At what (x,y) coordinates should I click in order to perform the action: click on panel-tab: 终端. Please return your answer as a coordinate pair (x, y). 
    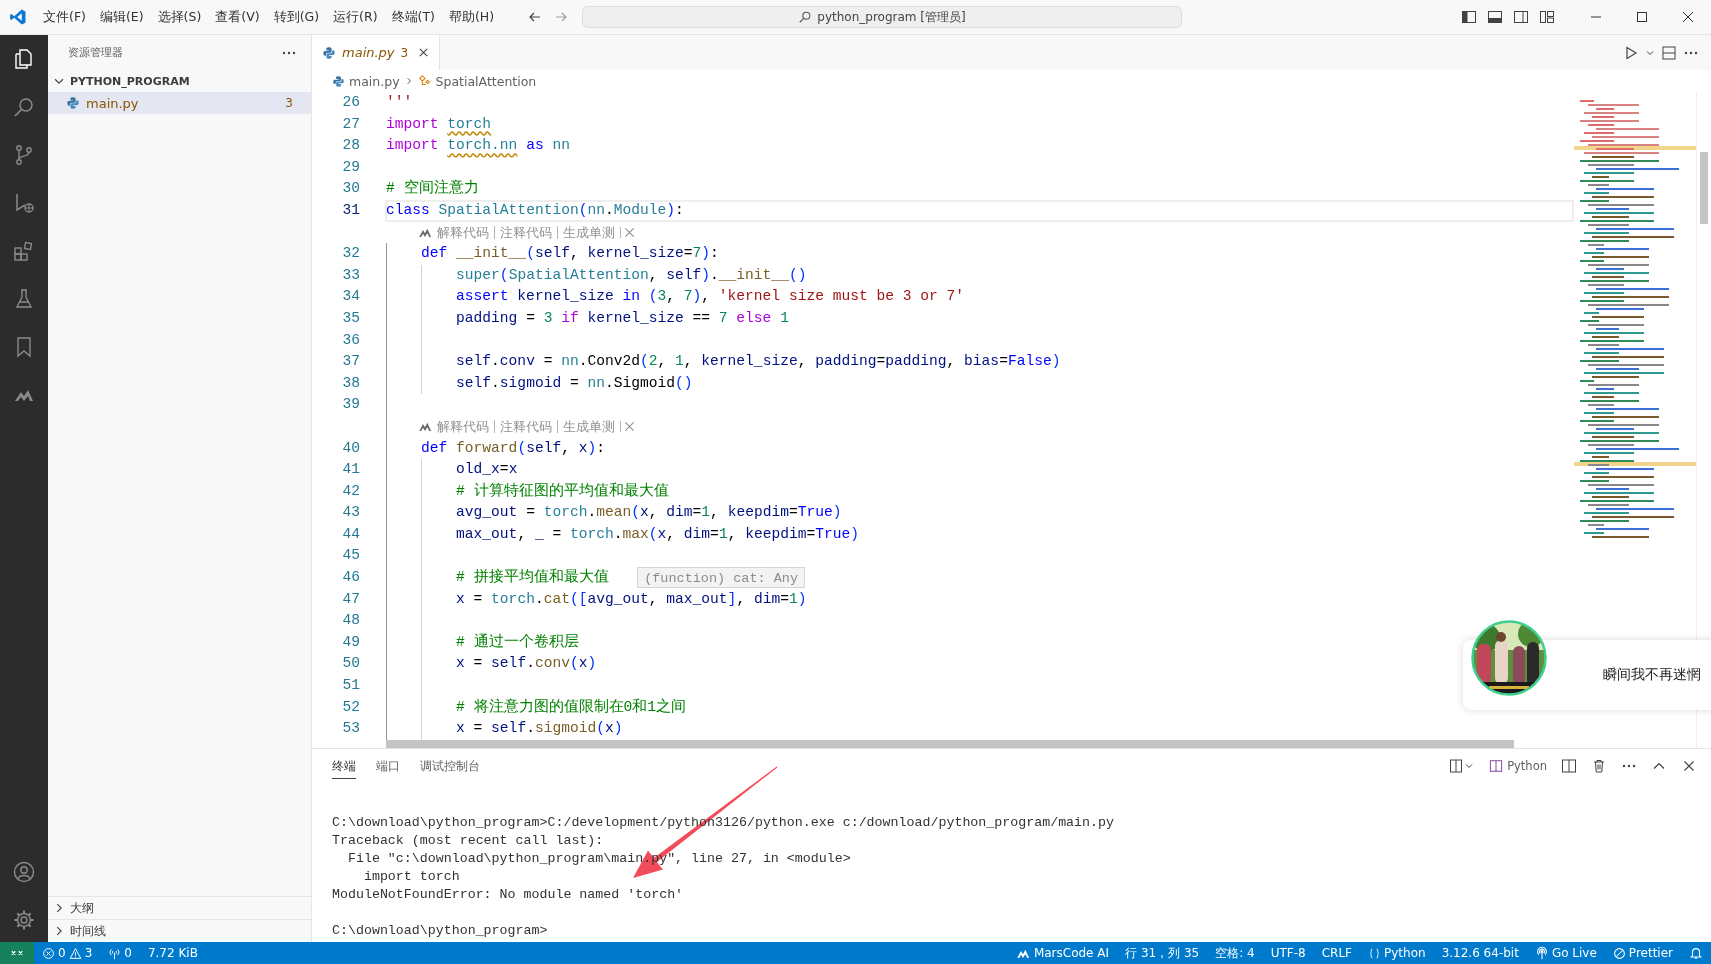
    Looking at the image, I should click on (344, 766).